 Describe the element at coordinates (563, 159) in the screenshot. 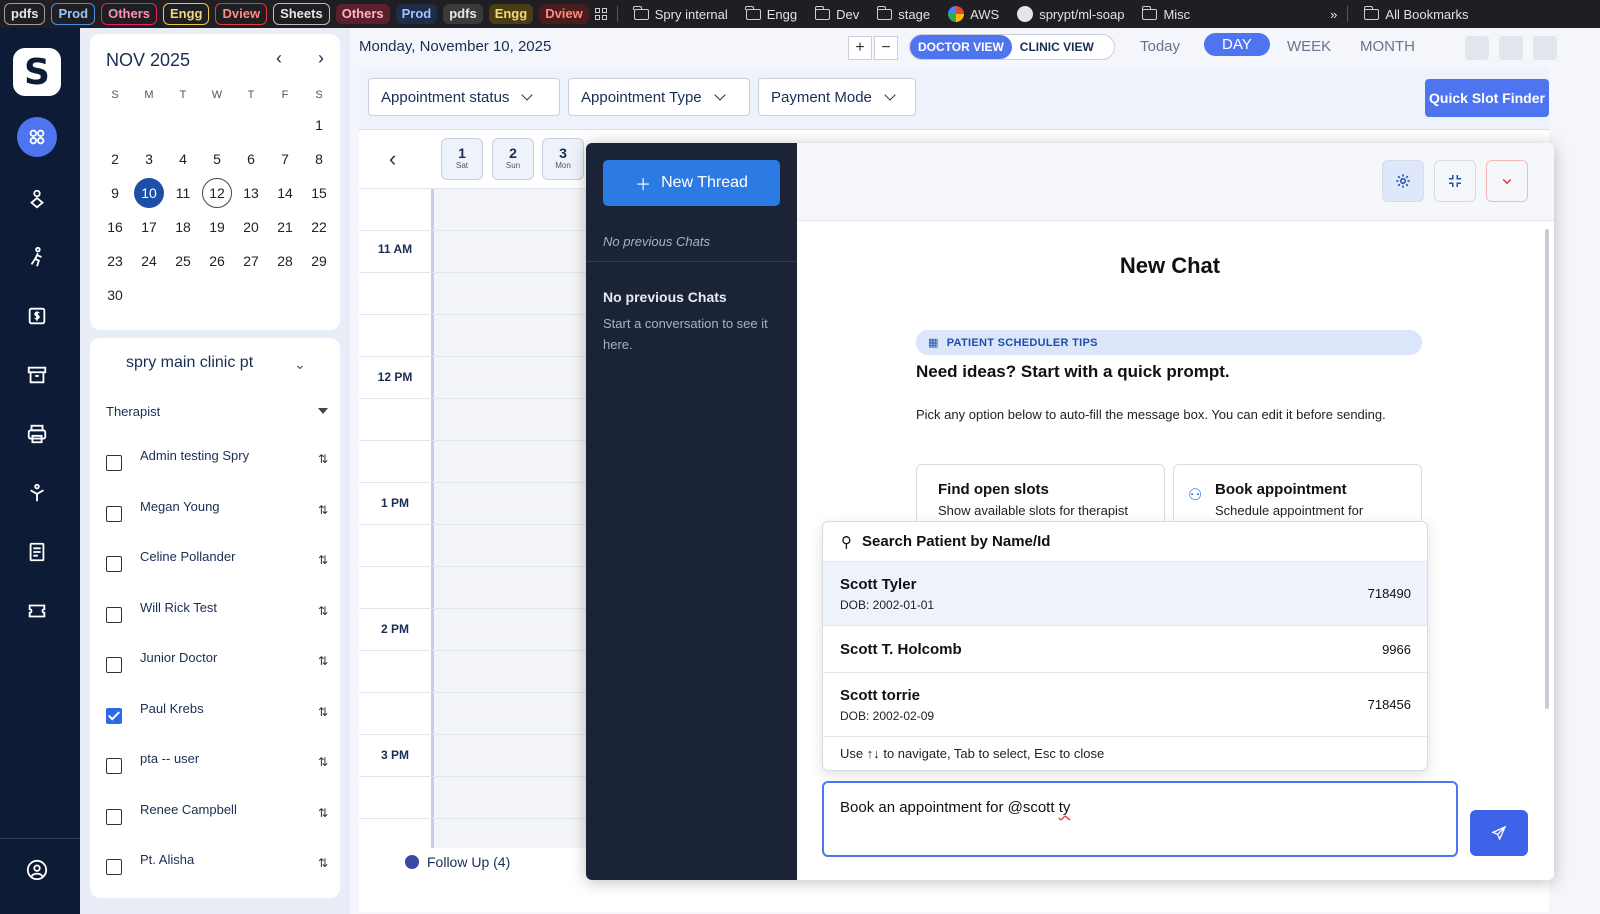

I see `day-chip: 3 Mon` at that location.